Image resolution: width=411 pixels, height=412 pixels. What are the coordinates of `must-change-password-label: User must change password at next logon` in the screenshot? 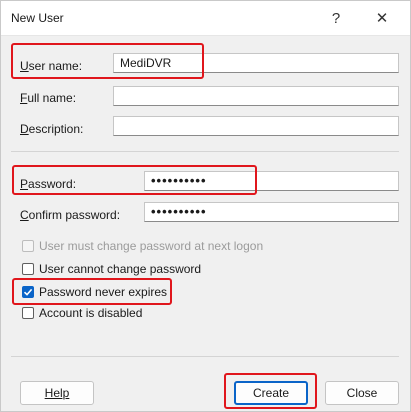 It's located at (151, 246).